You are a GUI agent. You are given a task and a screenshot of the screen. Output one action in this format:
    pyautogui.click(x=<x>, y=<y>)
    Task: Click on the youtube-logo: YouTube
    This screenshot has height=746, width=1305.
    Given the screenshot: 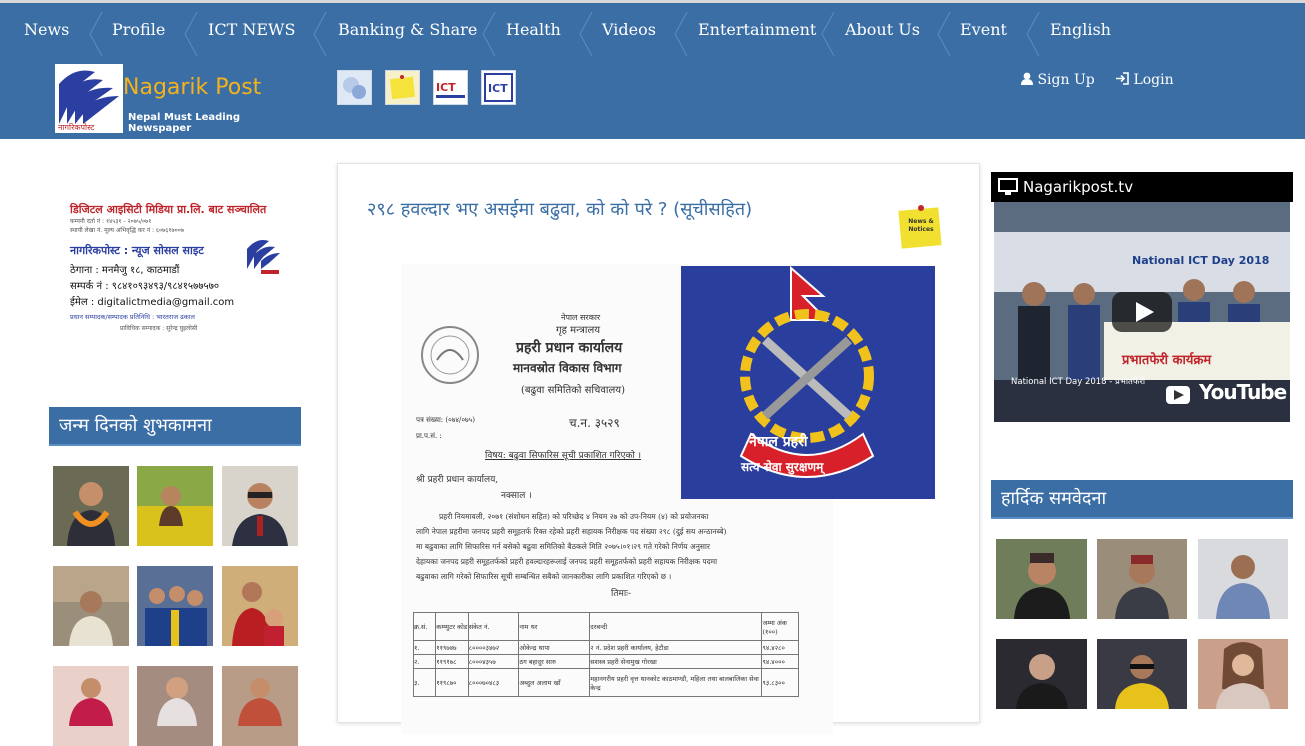 What is the action you would take?
    pyautogui.click(x=1243, y=392)
    